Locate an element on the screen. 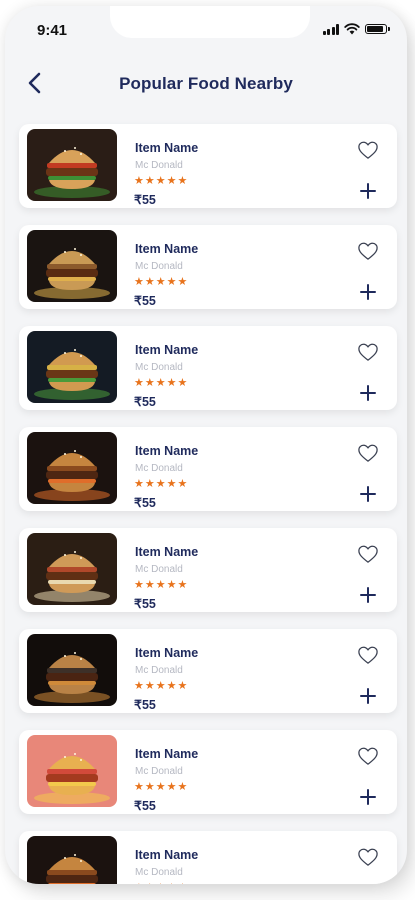 This screenshot has height=900, width=415. signal-icon is located at coordinates (330, 29).